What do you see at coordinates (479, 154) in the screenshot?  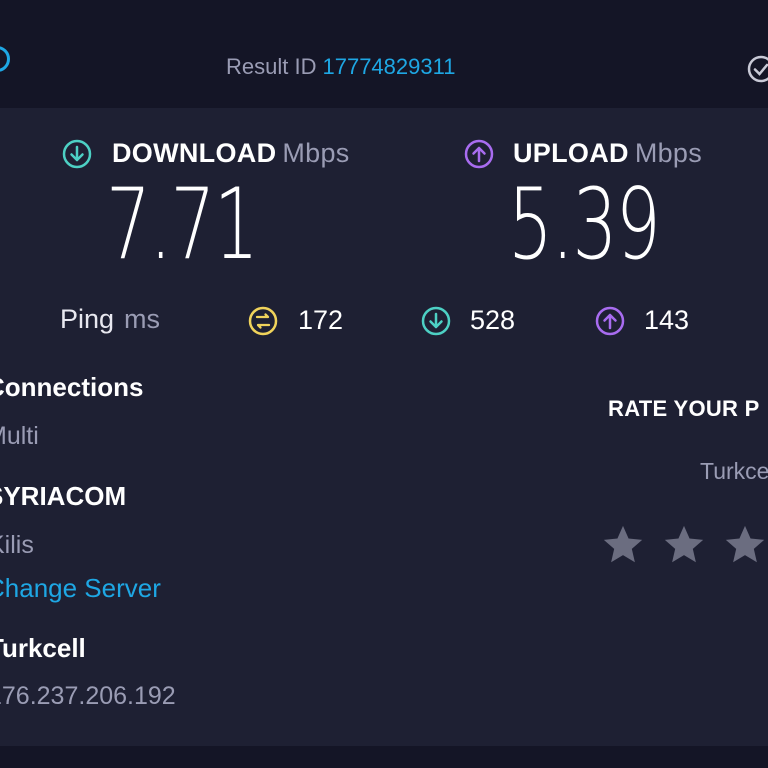 I see `upload-arrow-icon` at bounding box center [479, 154].